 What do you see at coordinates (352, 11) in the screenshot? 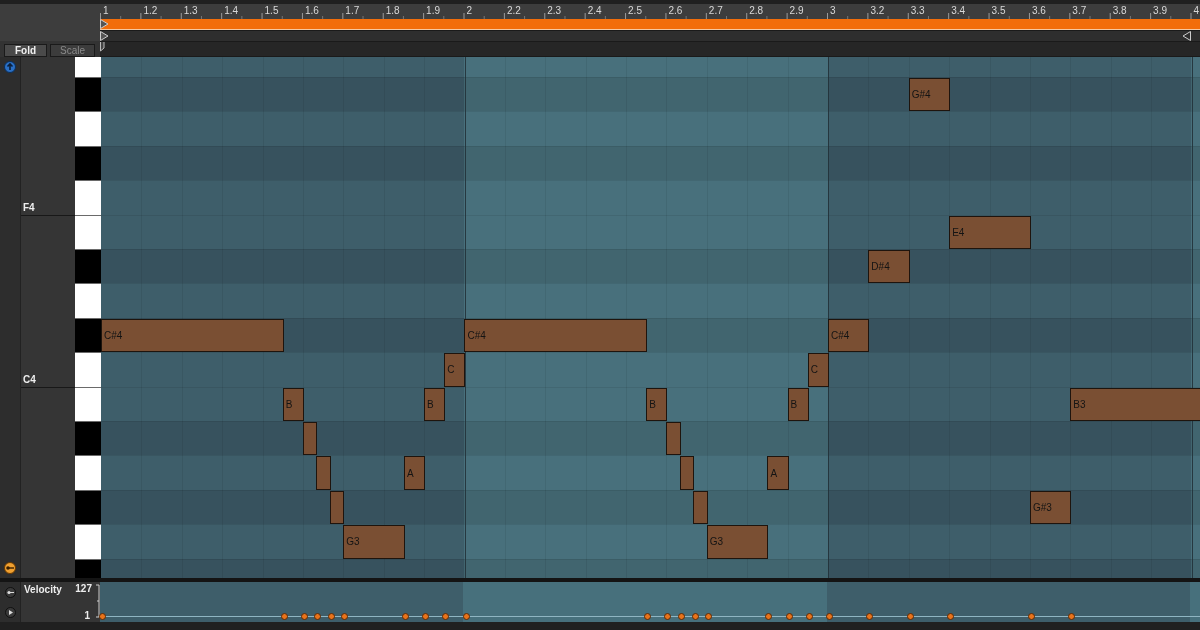
I see `ruler-label: 1.7` at bounding box center [352, 11].